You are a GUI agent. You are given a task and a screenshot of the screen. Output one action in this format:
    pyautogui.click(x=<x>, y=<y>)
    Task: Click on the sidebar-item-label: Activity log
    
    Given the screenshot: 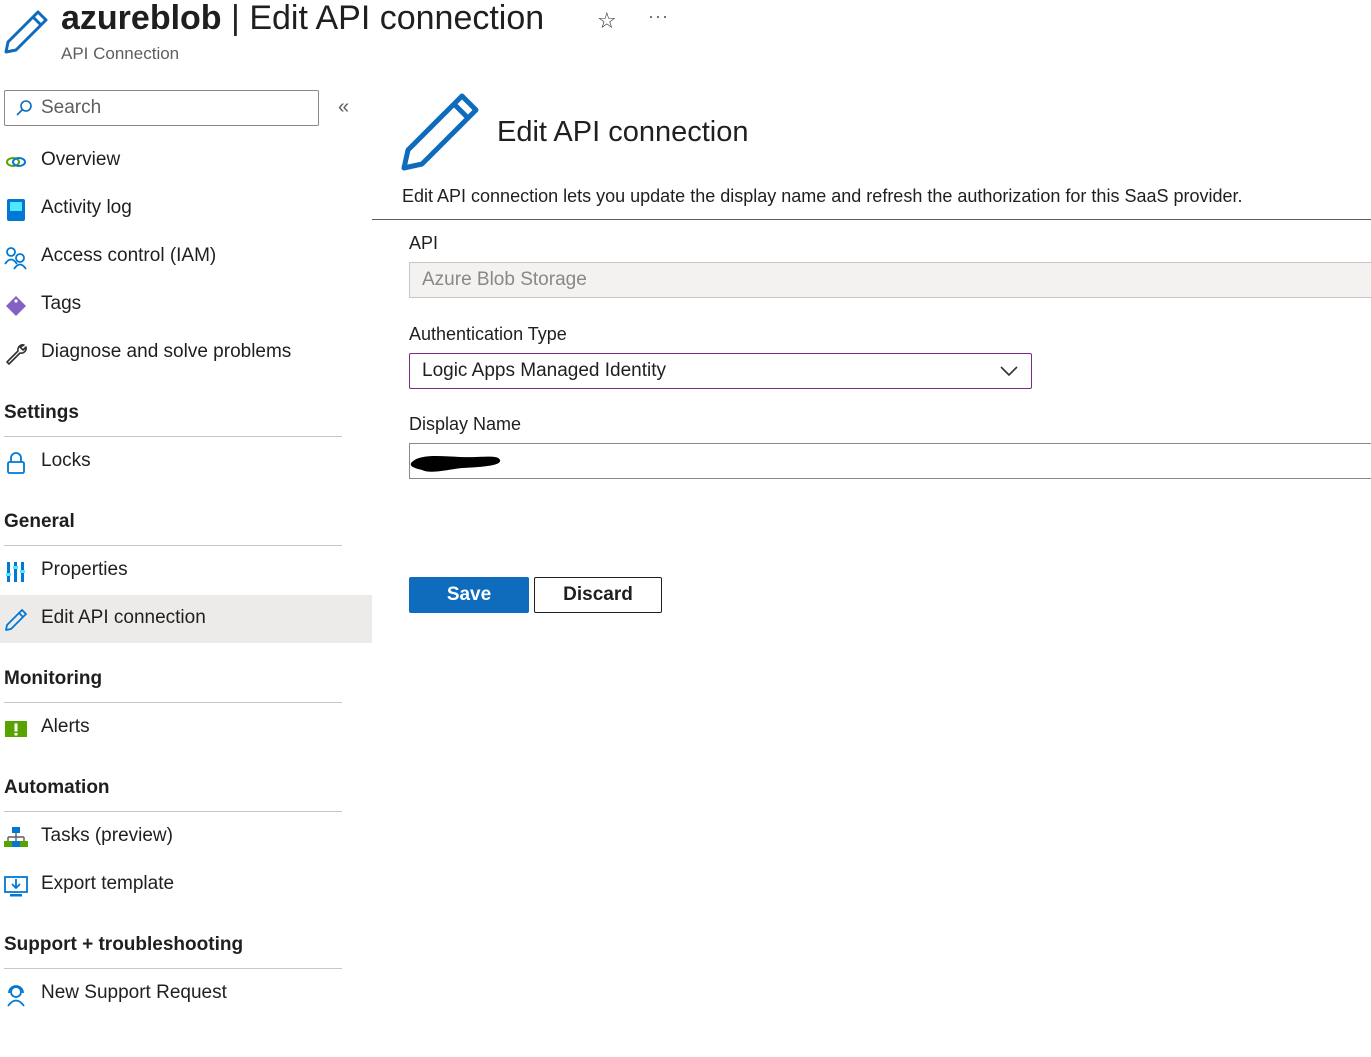 What is the action you would take?
    pyautogui.click(x=86, y=207)
    